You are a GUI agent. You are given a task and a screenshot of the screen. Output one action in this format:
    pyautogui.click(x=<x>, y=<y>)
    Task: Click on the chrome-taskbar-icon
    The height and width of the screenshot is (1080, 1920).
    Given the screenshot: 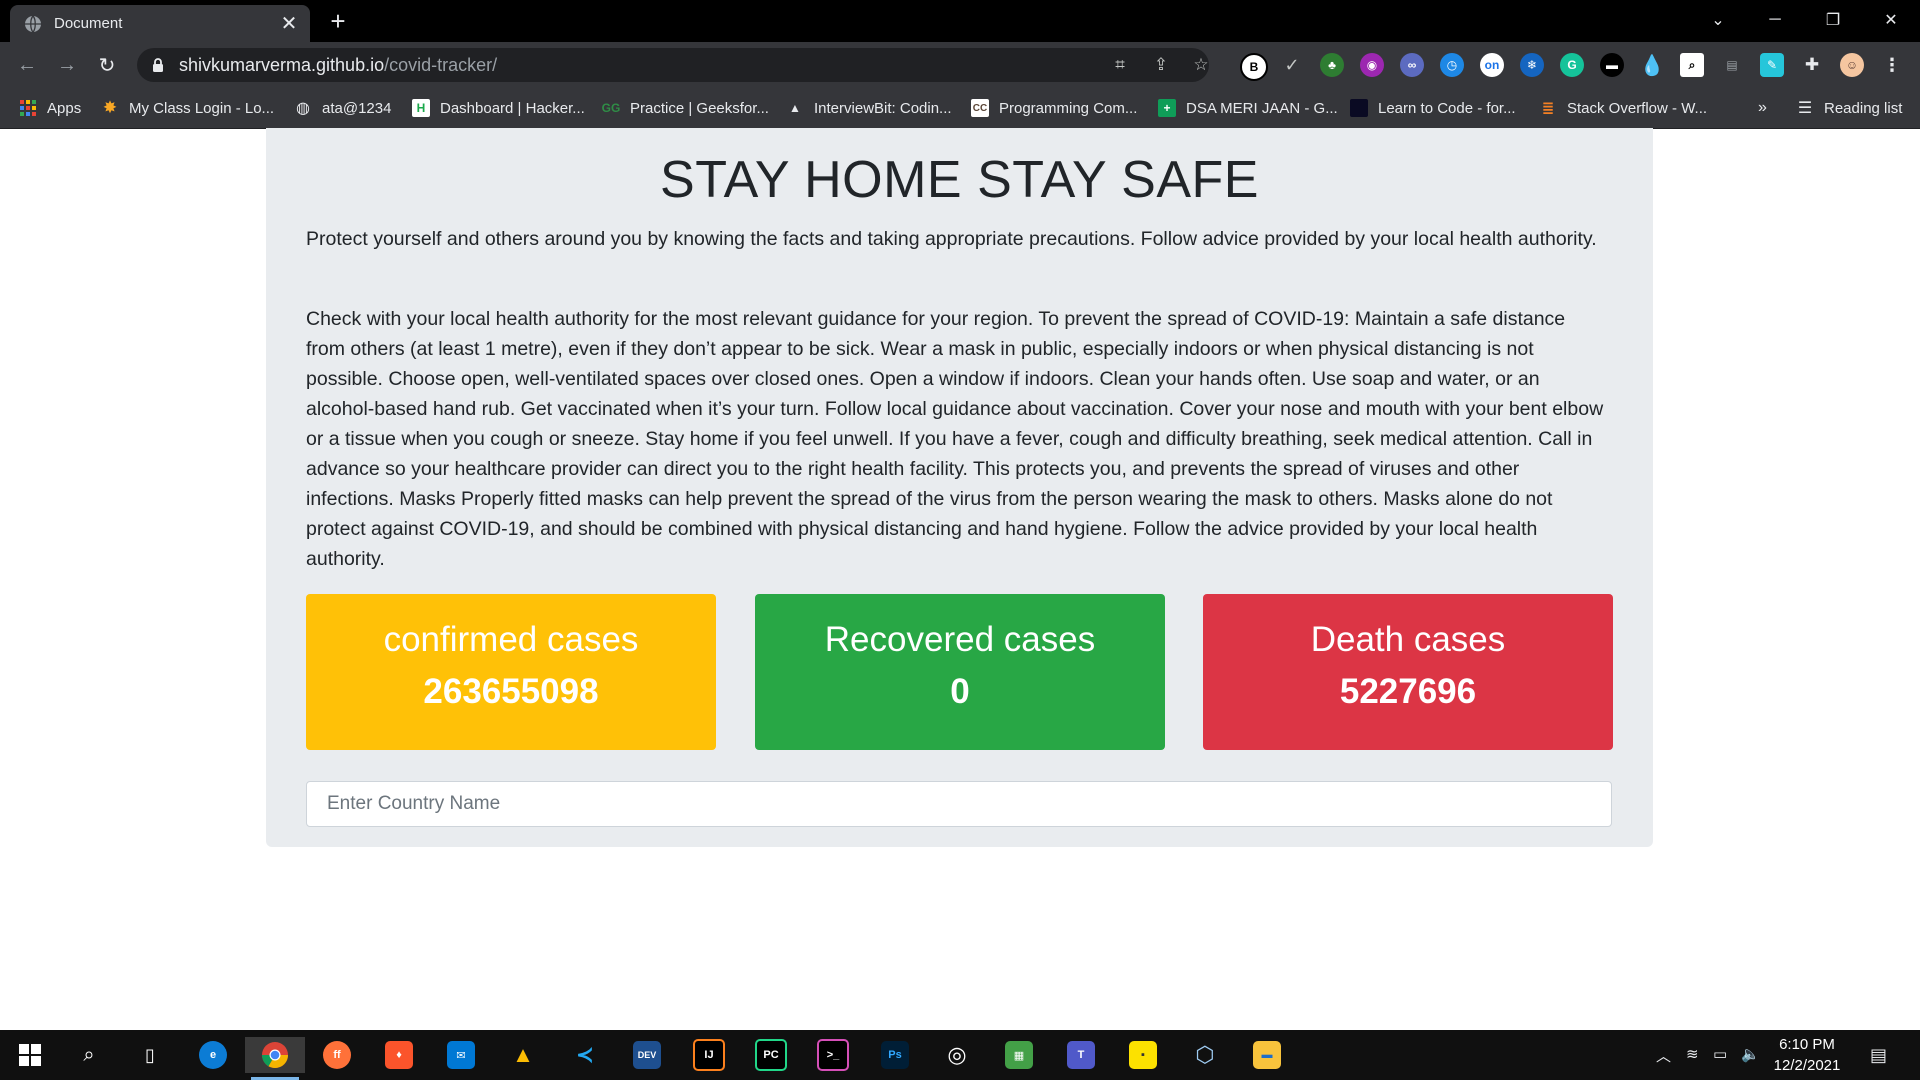 What is the action you would take?
    pyautogui.click(x=275, y=1058)
    